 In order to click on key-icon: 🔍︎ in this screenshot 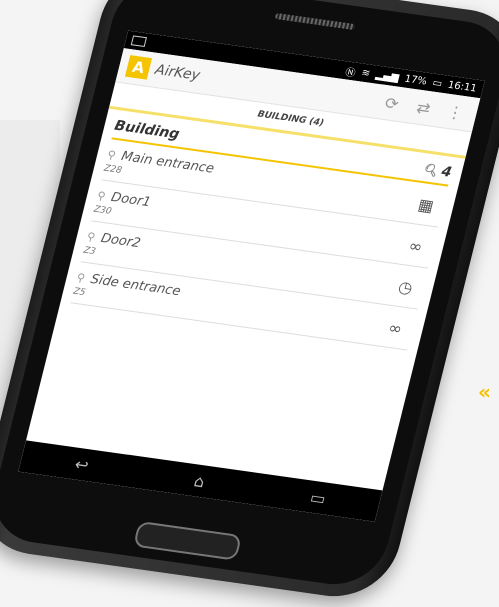, I will do `click(430, 170)`.